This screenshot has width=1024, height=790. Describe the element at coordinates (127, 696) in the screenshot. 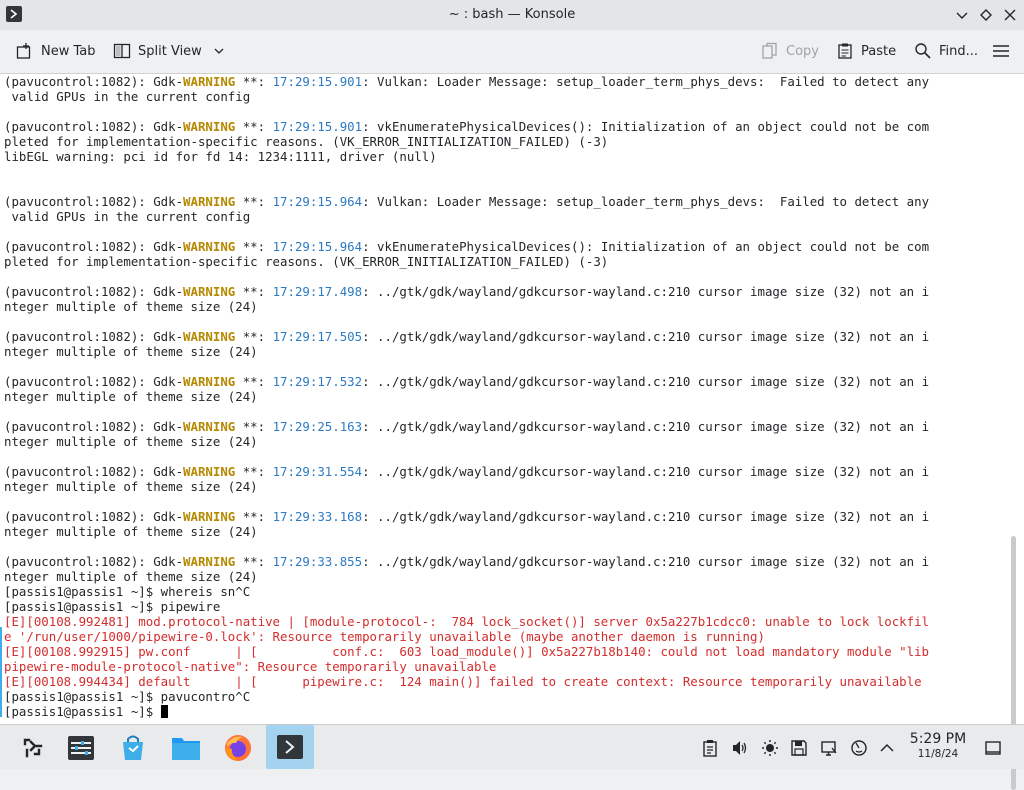

I see `line-text: [passis1@passis1 ~]$ pavucontro^C` at that location.